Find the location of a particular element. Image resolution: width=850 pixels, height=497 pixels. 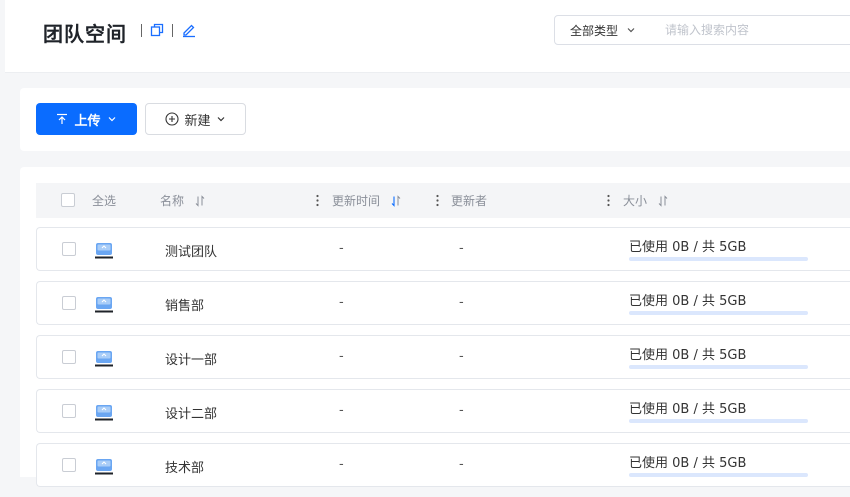

table-row: 技术部 - - 已使用 0B / 共 5GB is located at coordinates (443, 465).